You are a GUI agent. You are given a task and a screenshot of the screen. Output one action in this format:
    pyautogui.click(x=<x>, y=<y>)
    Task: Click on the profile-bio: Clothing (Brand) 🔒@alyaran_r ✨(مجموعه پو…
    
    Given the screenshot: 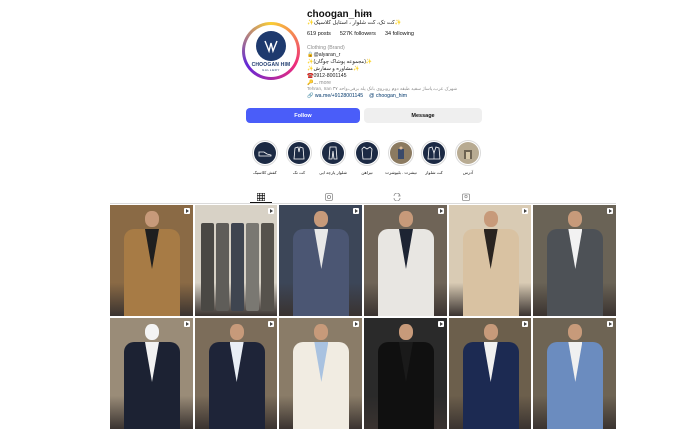 What is the action you would take?
    pyautogui.click(x=339, y=66)
    